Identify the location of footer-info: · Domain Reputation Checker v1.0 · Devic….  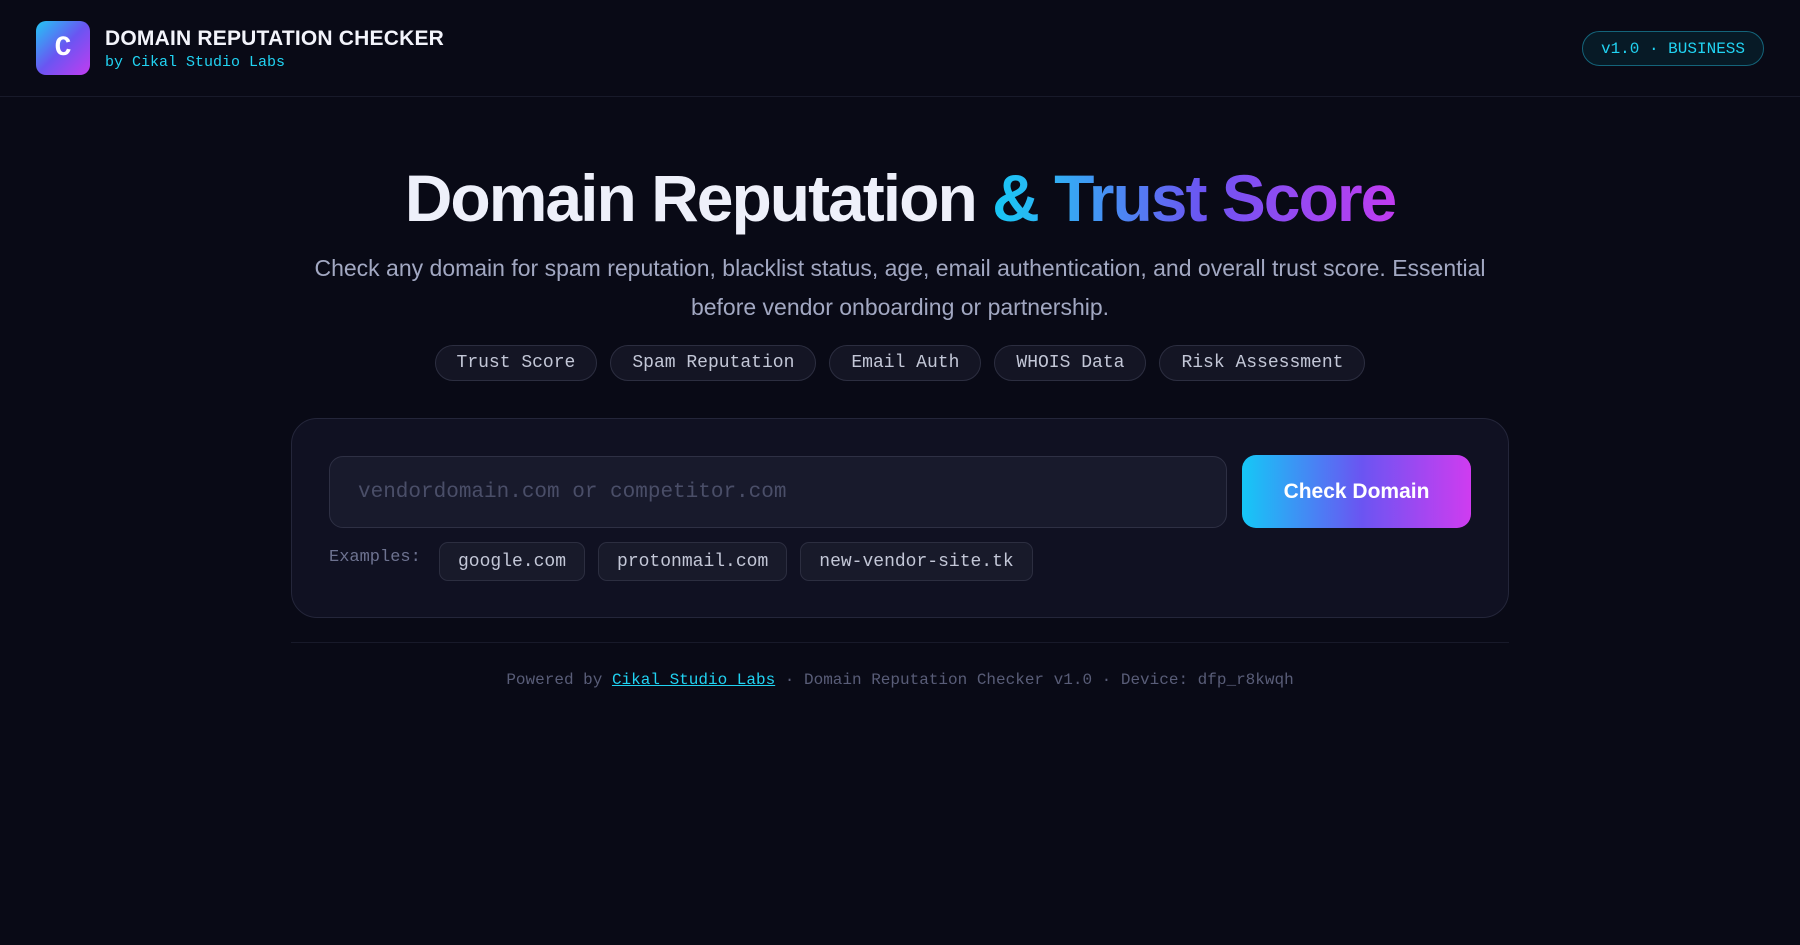
(1034, 680).